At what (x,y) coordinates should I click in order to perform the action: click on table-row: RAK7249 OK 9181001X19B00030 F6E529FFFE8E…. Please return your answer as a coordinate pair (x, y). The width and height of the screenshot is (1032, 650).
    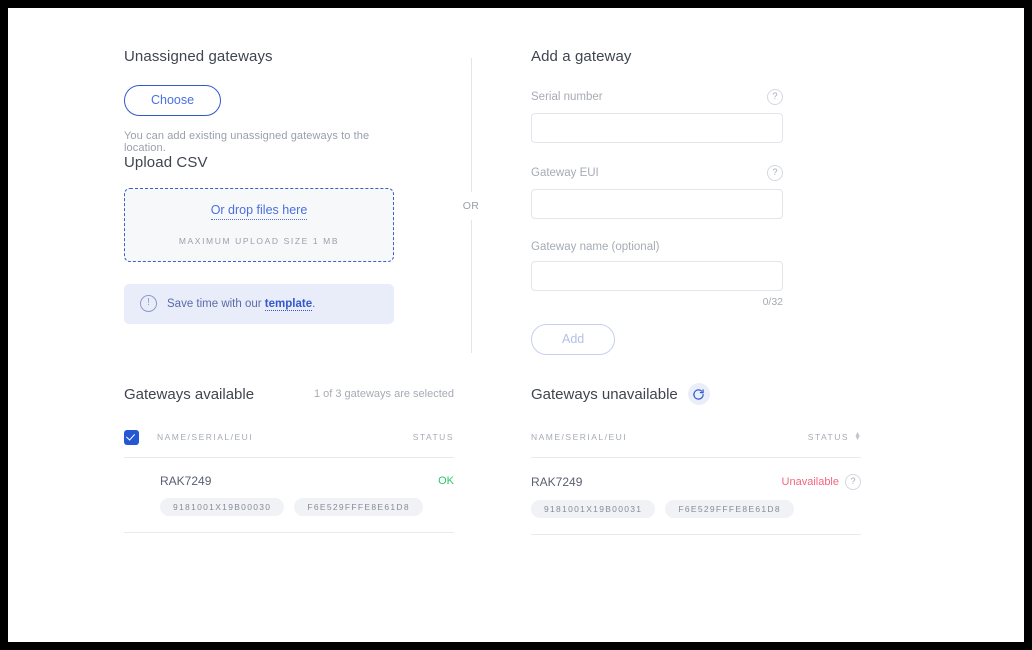
    Looking at the image, I should click on (289, 495).